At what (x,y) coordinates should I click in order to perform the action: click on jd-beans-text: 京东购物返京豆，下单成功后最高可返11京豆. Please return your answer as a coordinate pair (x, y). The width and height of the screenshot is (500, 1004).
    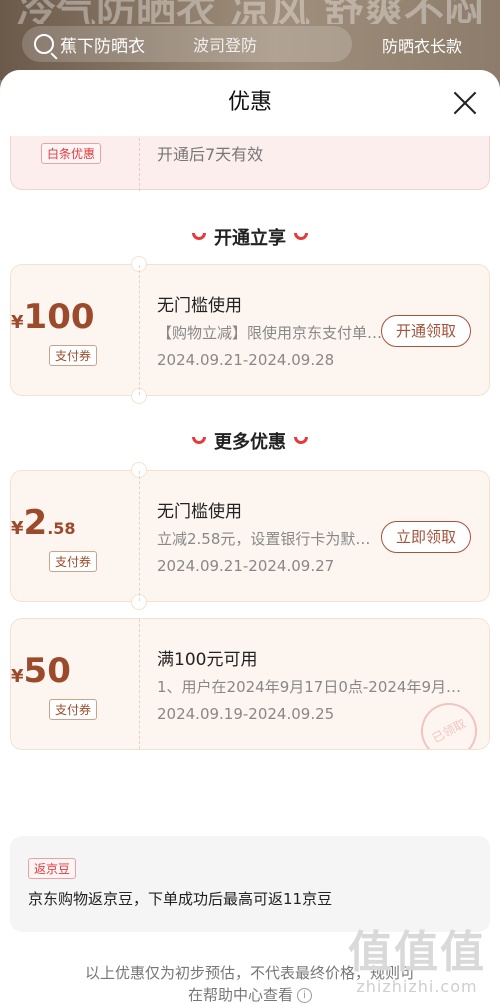
    Looking at the image, I should click on (180, 899).